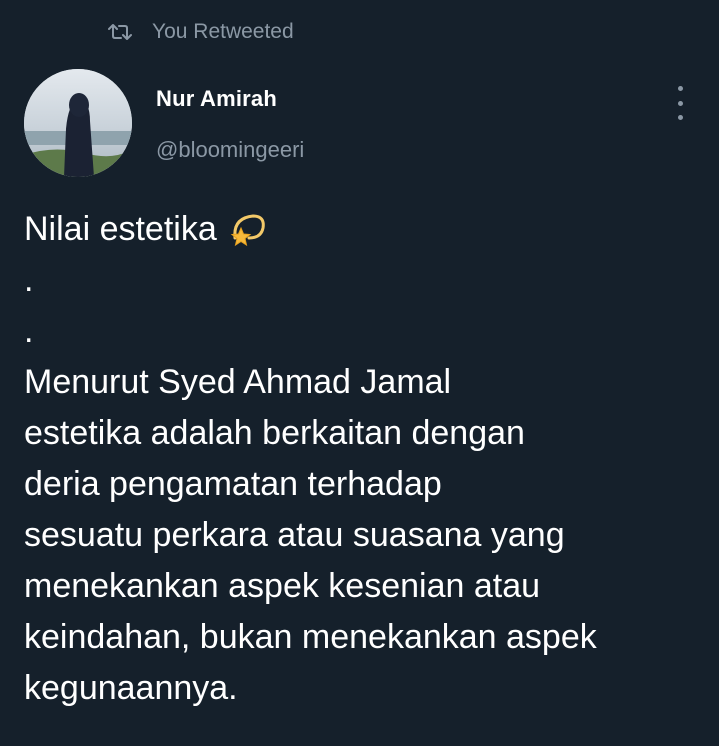  I want to click on tweet-line: menekankan aspek kesenian atau, so click(282, 586).